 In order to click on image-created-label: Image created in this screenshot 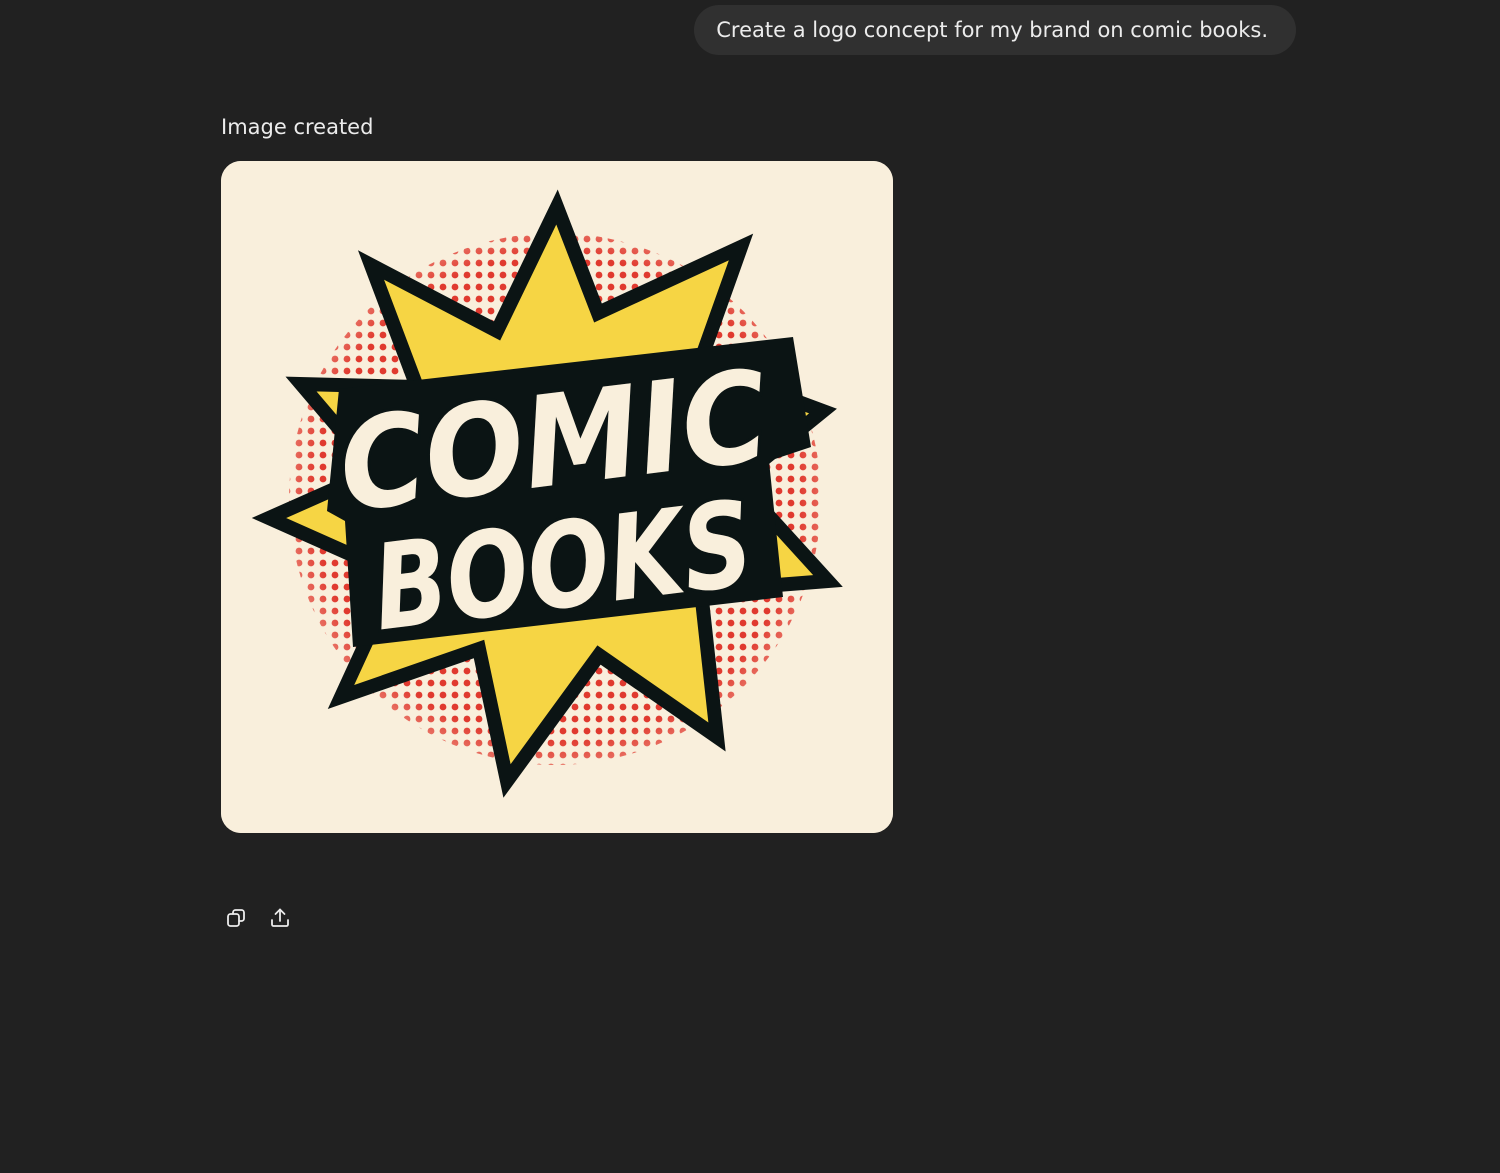, I will do `click(297, 127)`.